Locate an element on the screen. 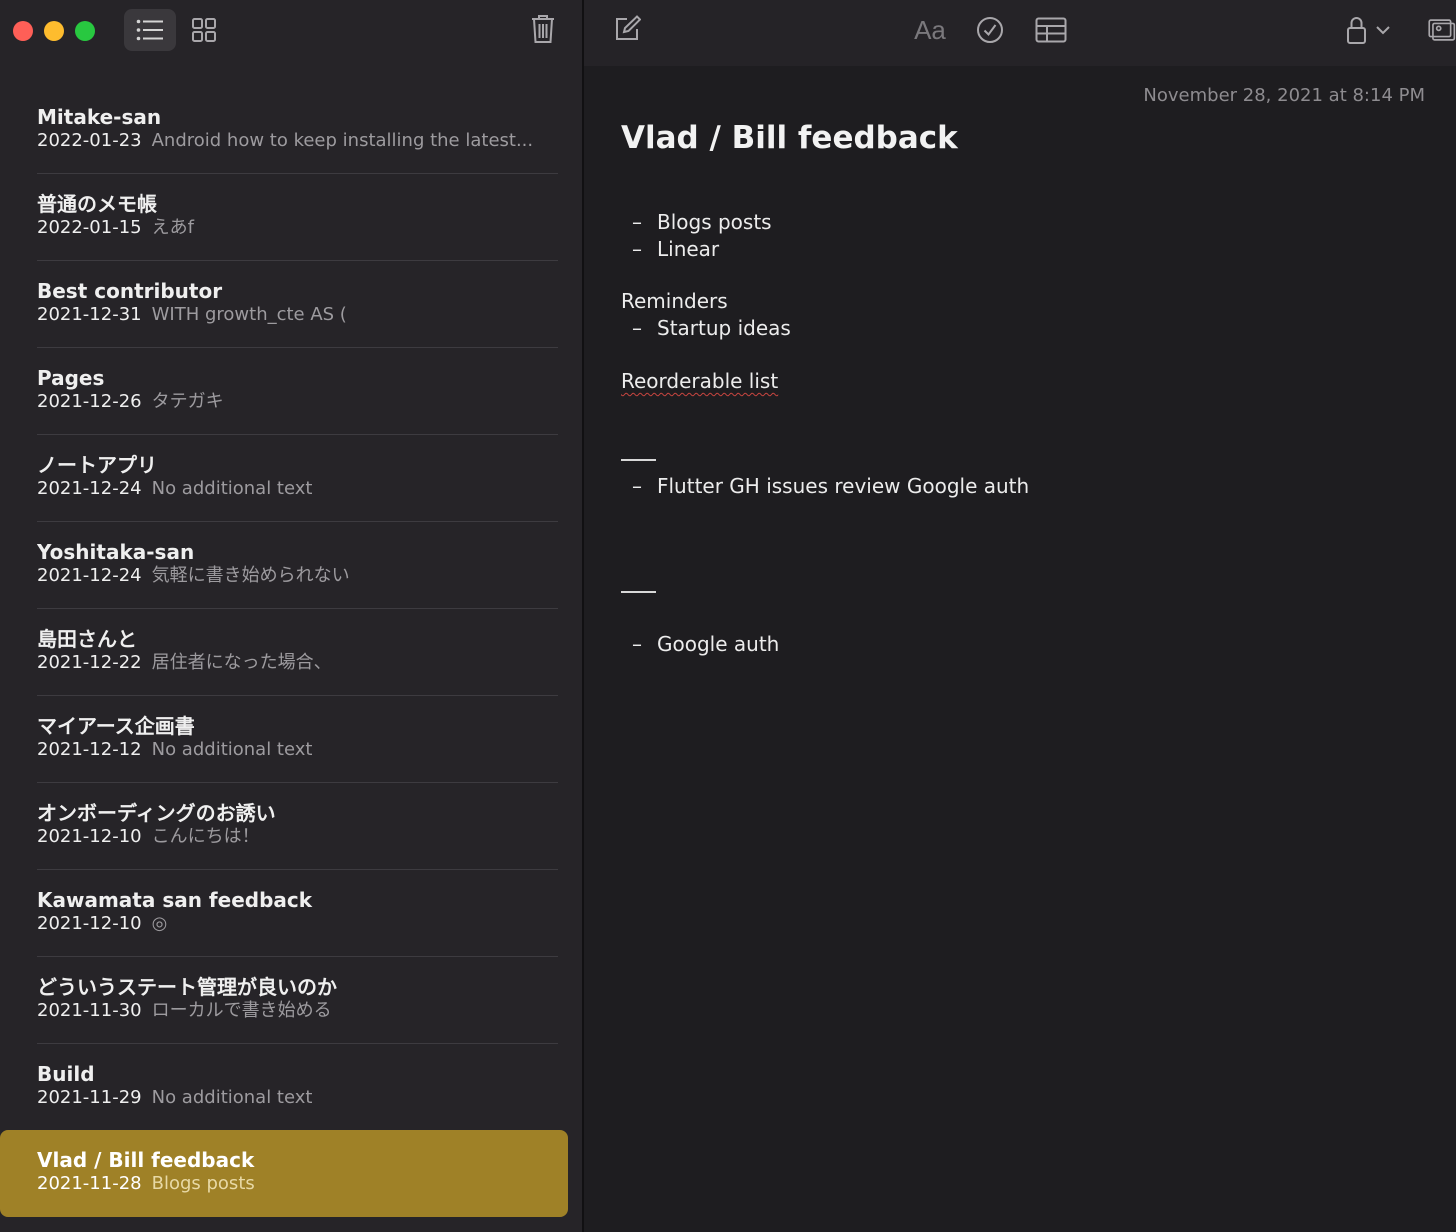  list-item: – Google auth is located at coordinates (700, 644).